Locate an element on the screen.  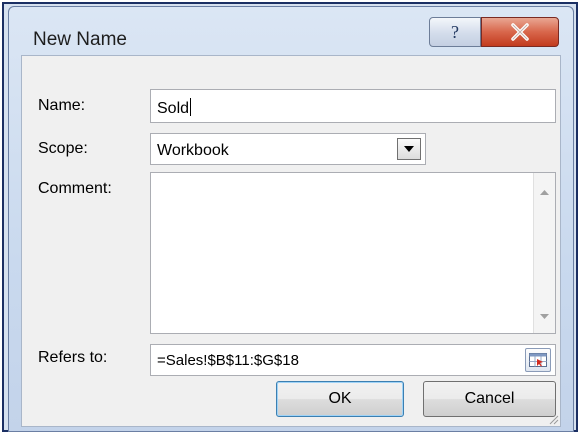
scope-select-value: Workbook is located at coordinates (193, 150).